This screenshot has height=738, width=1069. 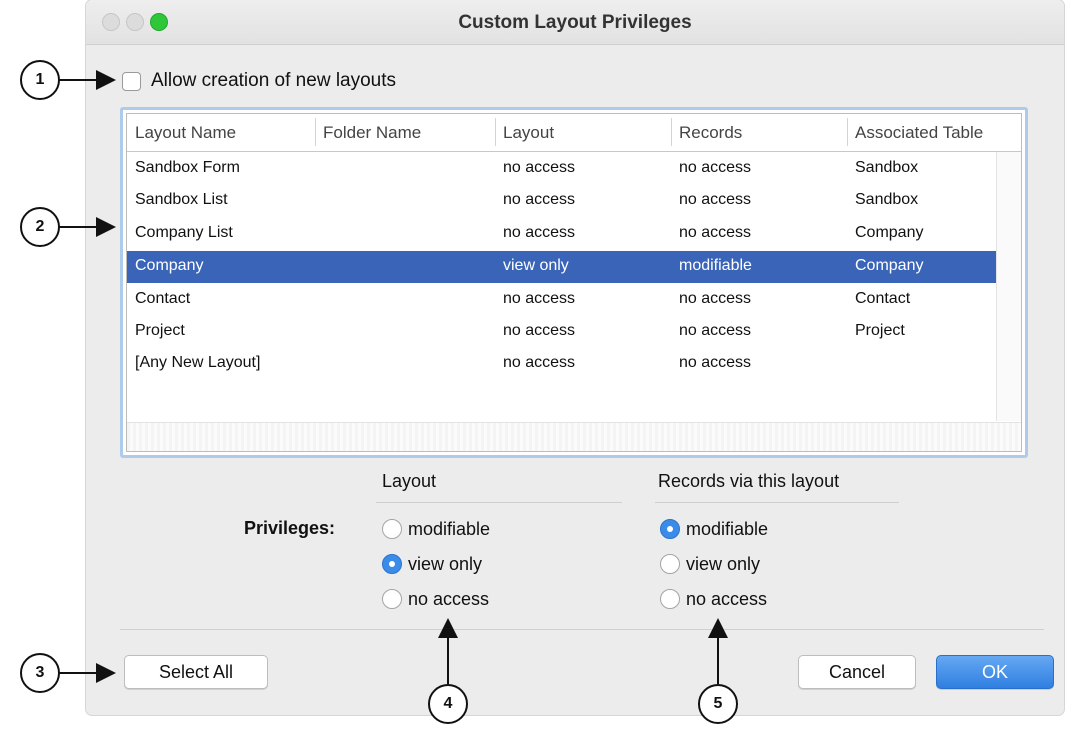 I want to click on callout-3: 3, so click(x=40, y=673).